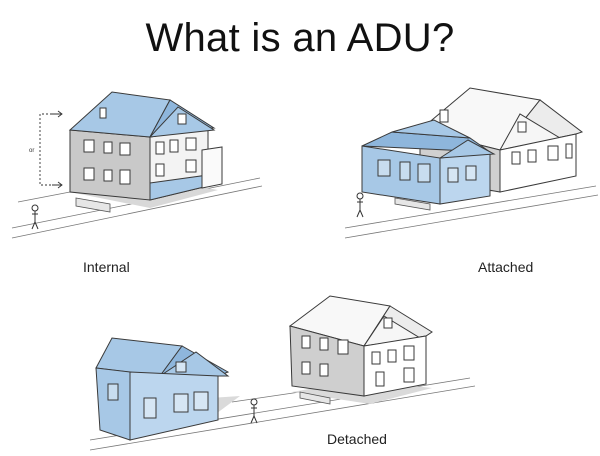 The height and width of the screenshot is (456, 600). What do you see at coordinates (31, 151) in the screenshot?
I see `internal-or-annotation: or` at bounding box center [31, 151].